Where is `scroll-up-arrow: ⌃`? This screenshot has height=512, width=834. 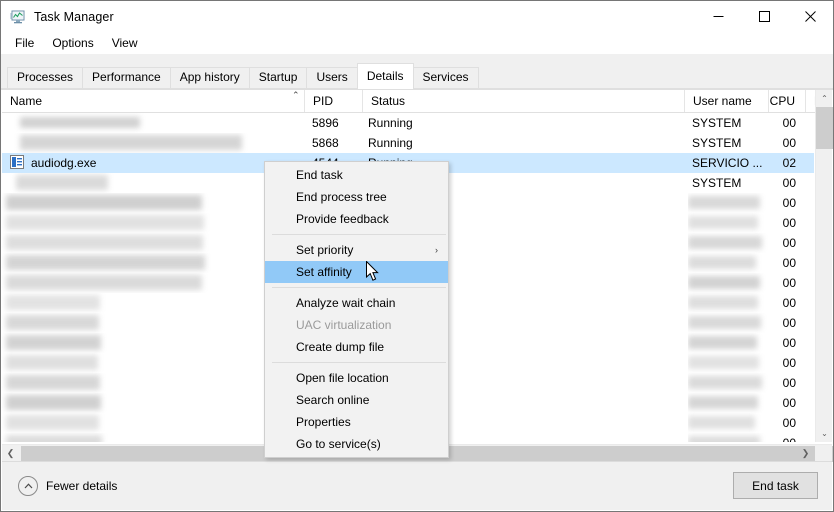
scroll-up-arrow: ⌃ is located at coordinates (824, 98).